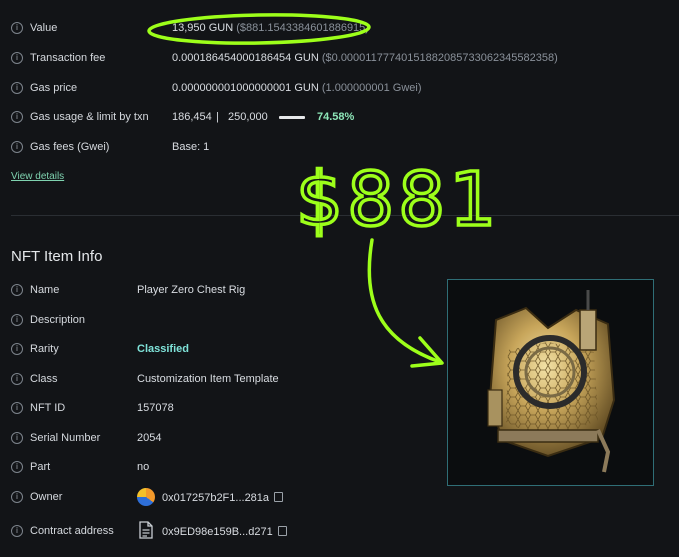 The height and width of the screenshot is (557, 679). Describe the element at coordinates (371, 88) in the screenshot. I see `gas-price-gwei: (1.000000001 Gwei)` at that location.